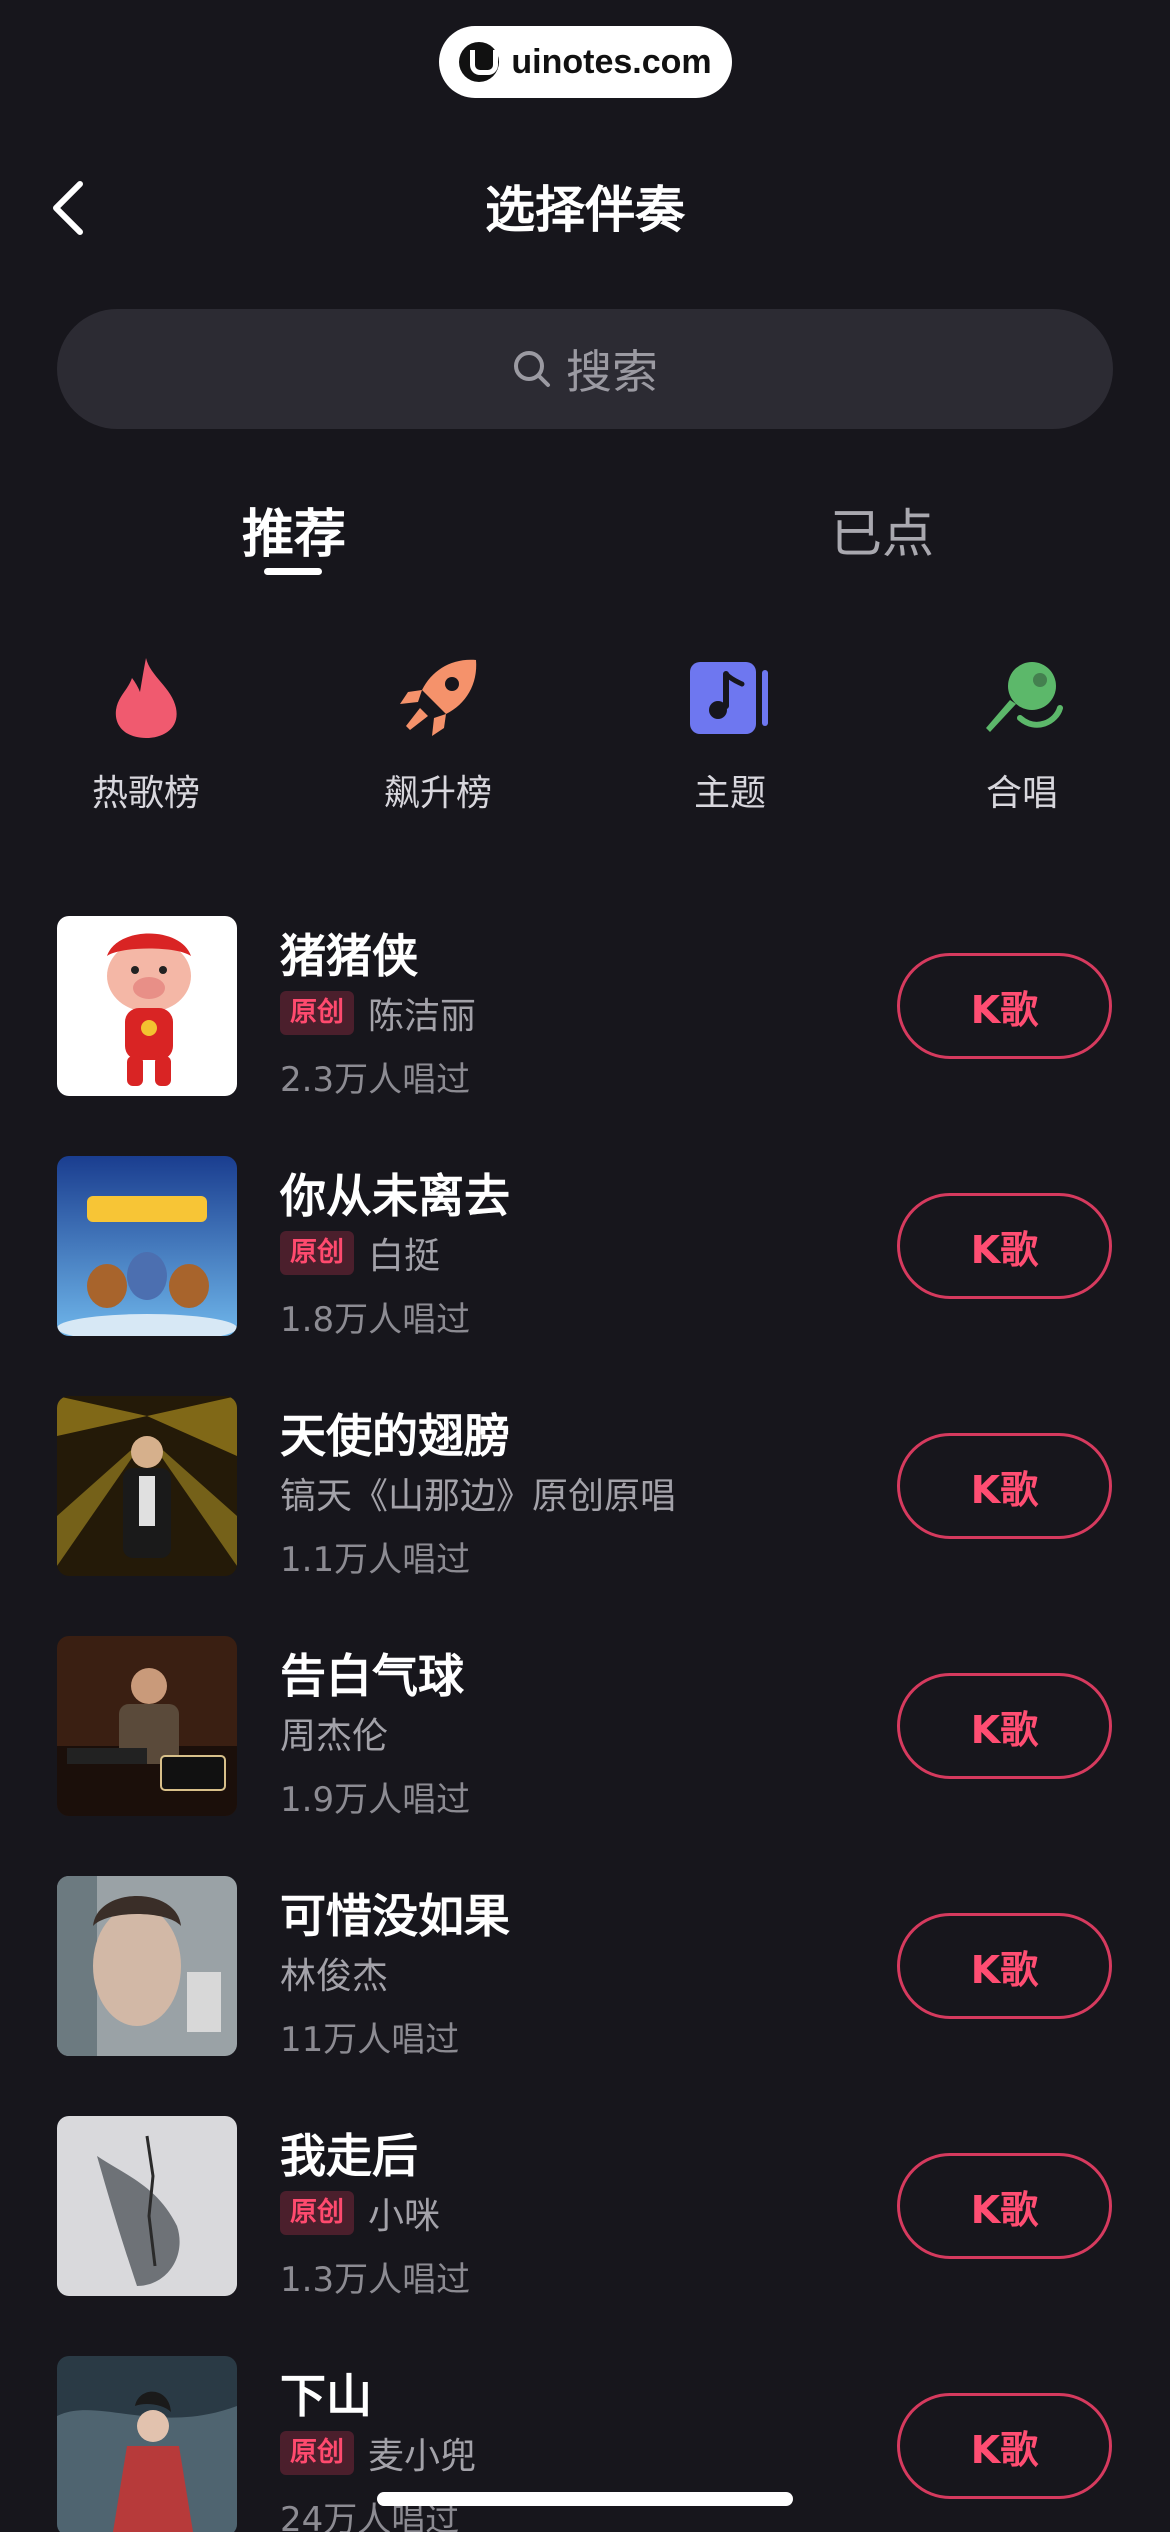  I want to click on search-icon, so click(532, 369).